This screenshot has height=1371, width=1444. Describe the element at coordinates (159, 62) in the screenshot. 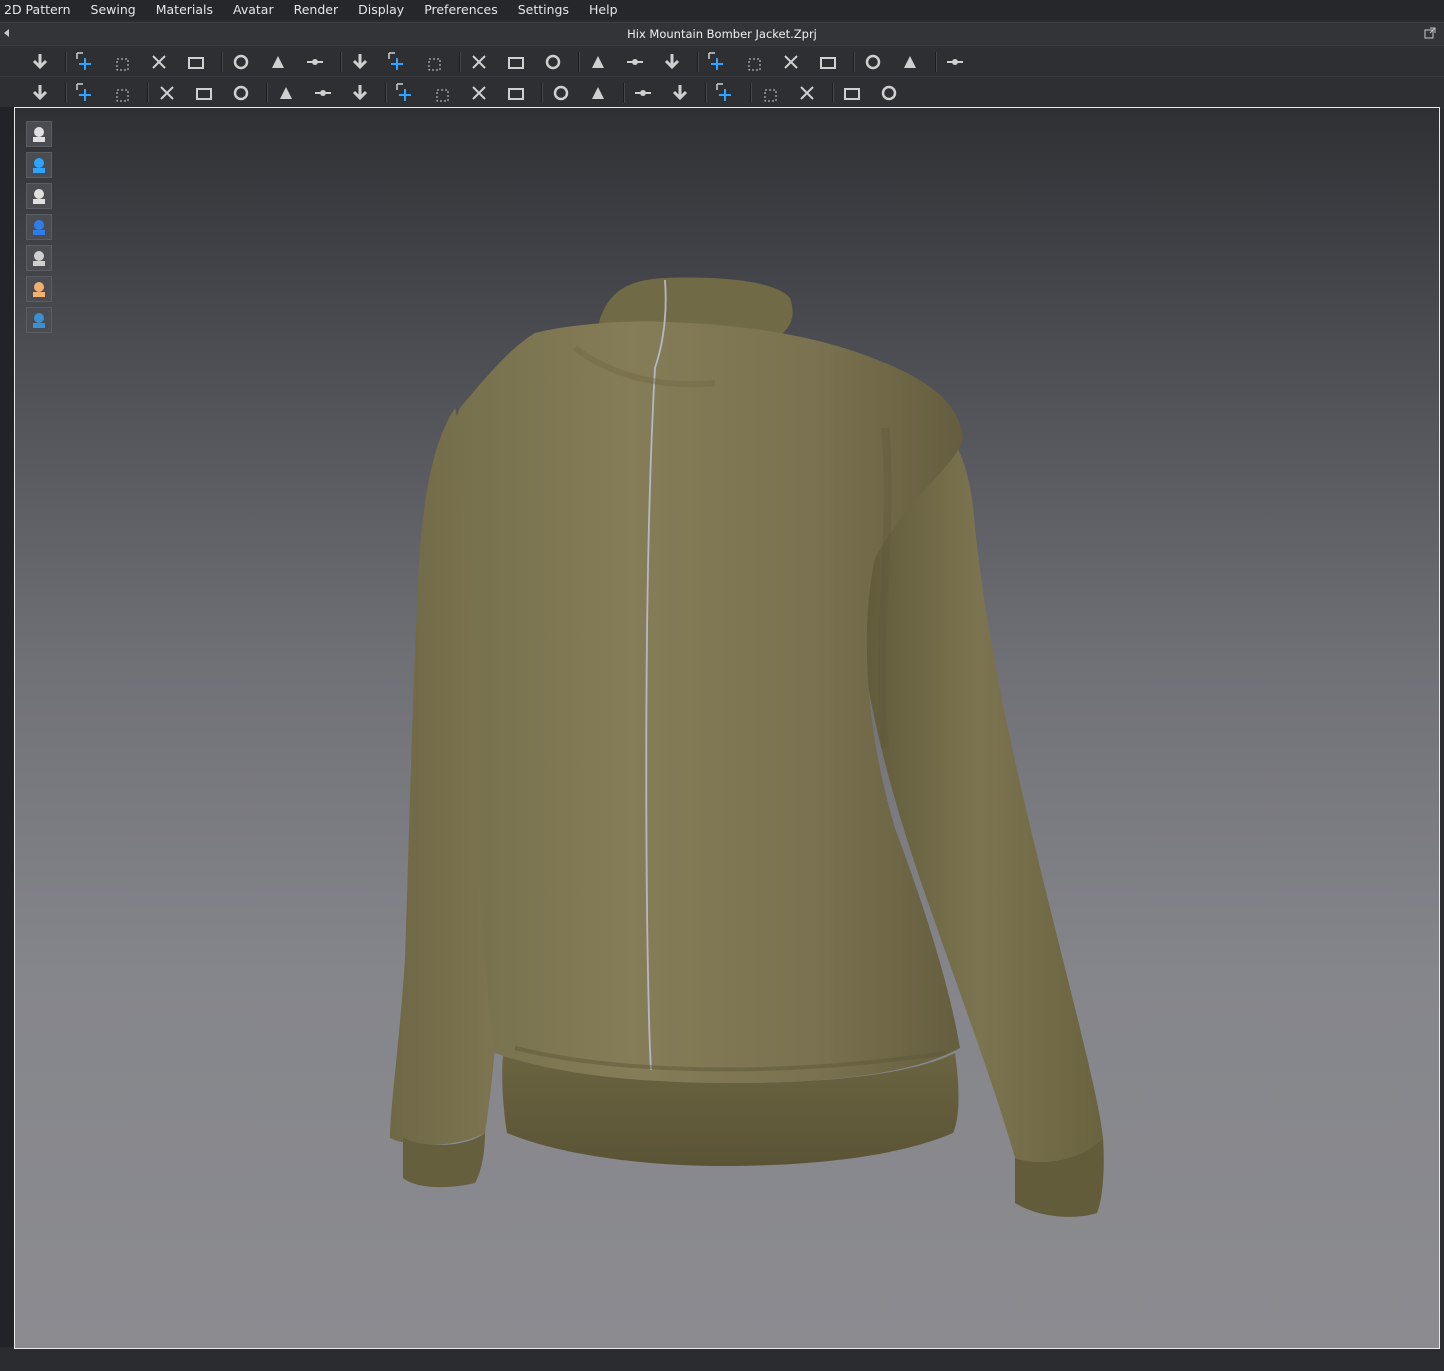

I see `select-mesh-lasso-icon` at that location.